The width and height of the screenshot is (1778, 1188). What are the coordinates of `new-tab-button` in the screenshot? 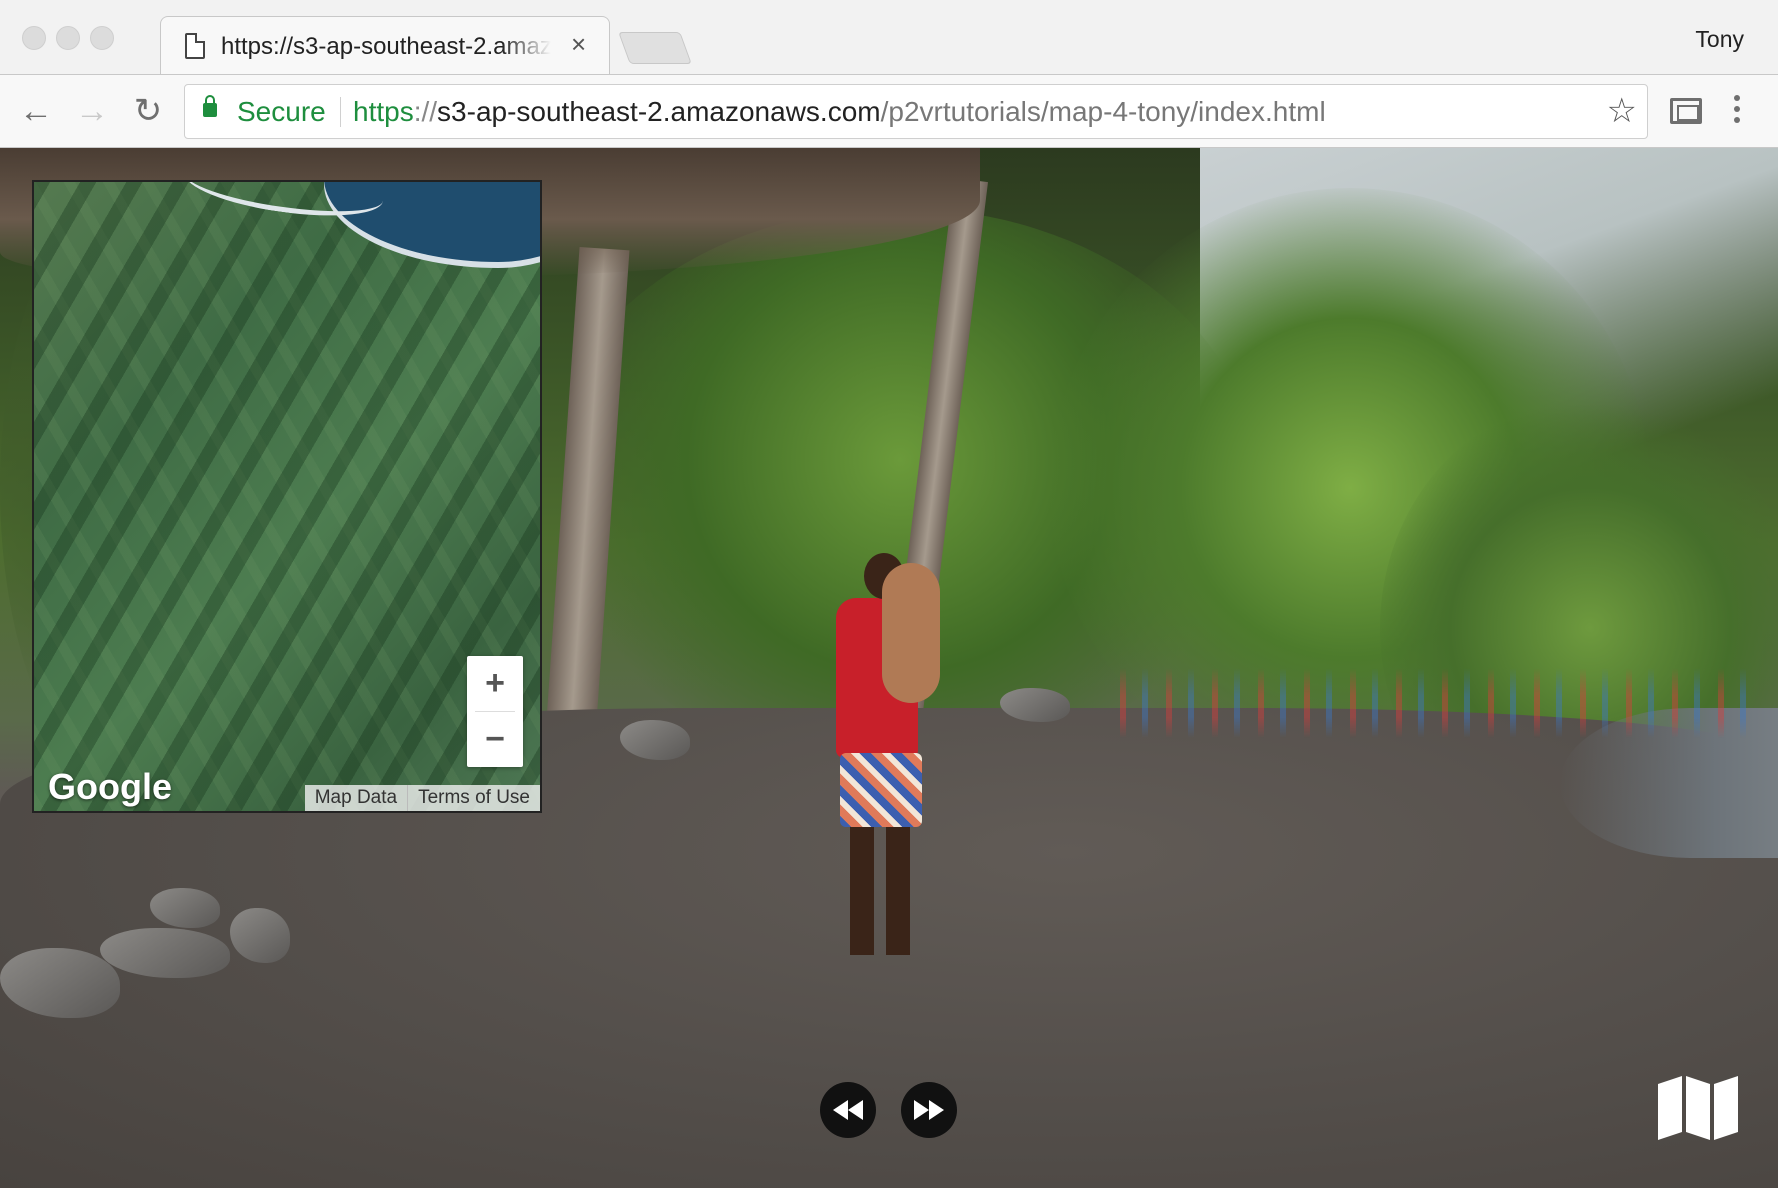 It's located at (655, 48).